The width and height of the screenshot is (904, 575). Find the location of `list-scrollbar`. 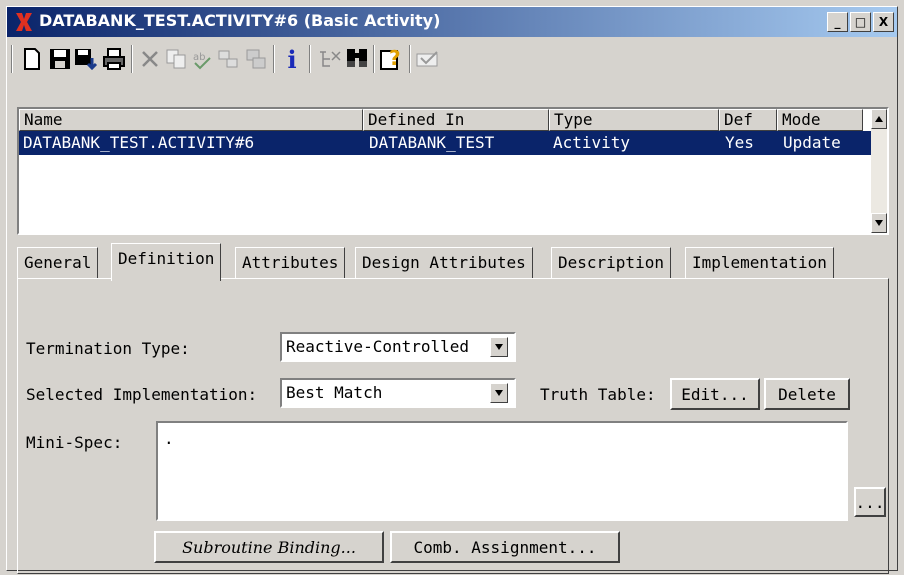

list-scrollbar is located at coordinates (879, 171).